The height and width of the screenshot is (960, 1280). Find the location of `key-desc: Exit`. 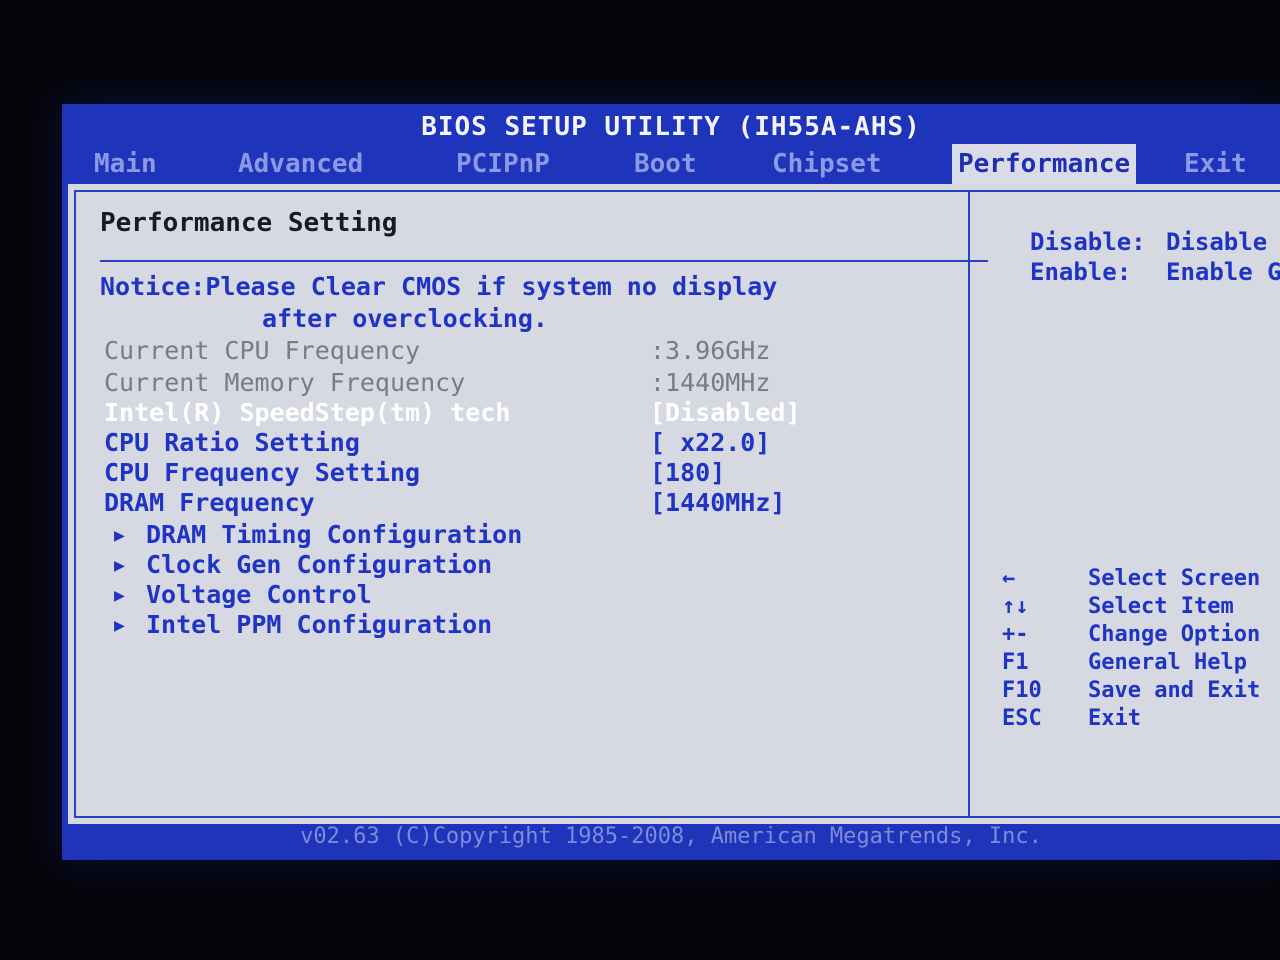

key-desc: Exit is located at coordinates (1114, 718).